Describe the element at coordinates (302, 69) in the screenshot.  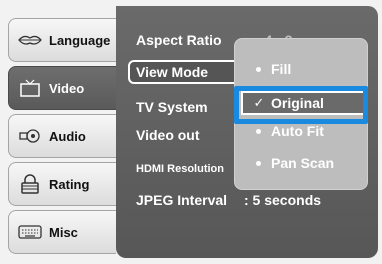
I see `view-mode-option-fill: Fill` at that location.